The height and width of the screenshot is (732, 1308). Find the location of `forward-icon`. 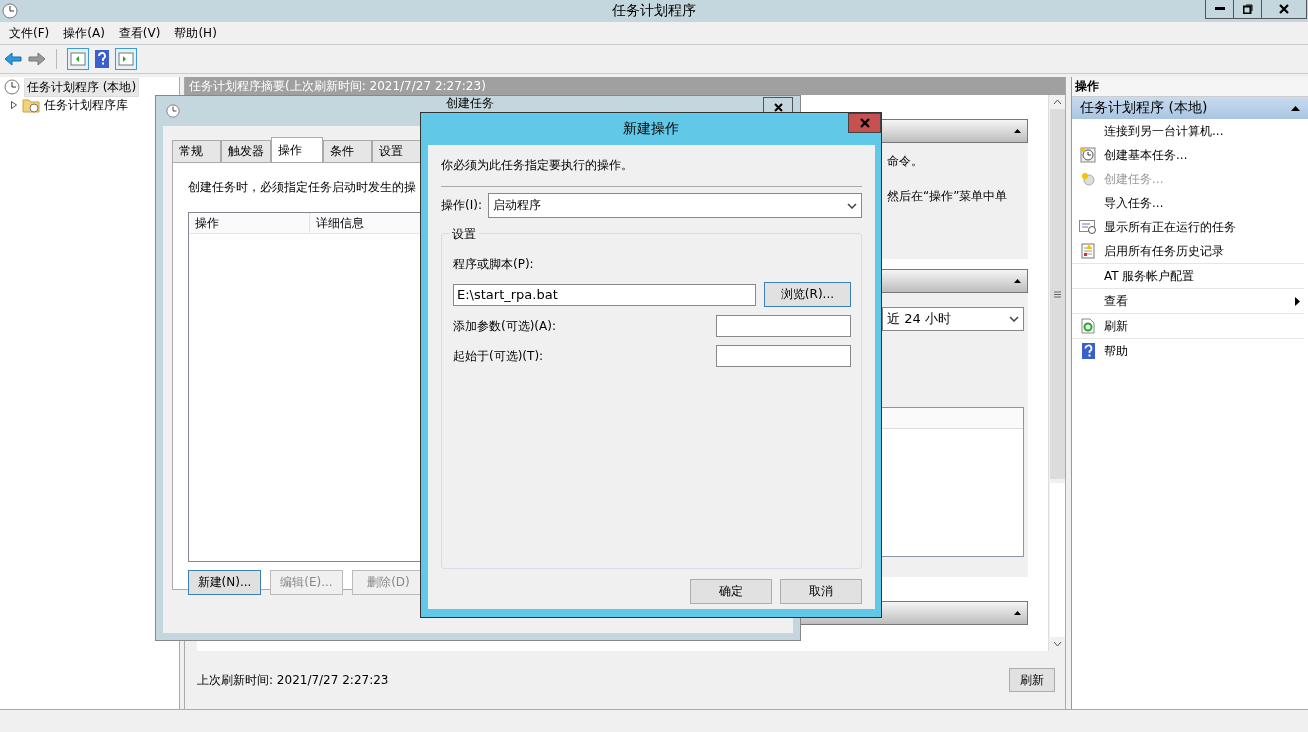

forward-icon is located at coordinates (37, 59).